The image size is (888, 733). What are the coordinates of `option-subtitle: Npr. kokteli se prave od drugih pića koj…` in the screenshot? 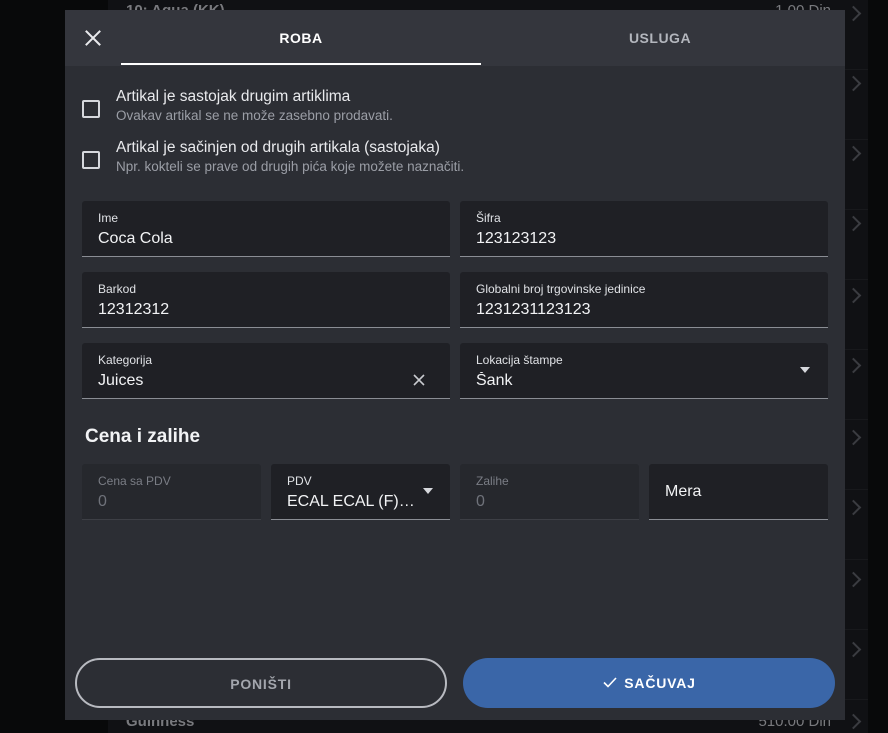 It's located at (290, 166).